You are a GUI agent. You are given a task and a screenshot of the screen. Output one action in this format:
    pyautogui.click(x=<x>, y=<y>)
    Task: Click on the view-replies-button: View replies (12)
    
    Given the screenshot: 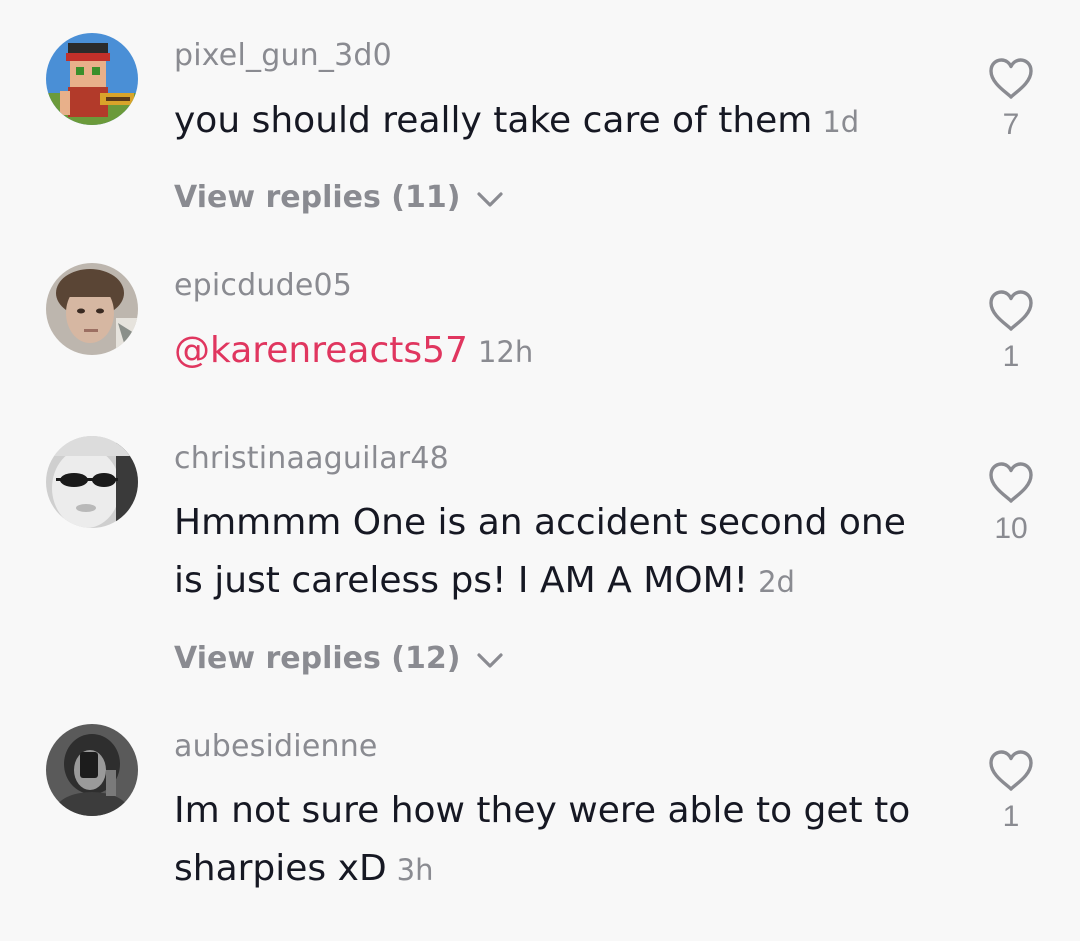 What is the action you would take?
    pyautogui.click(x=339, y=658)
    